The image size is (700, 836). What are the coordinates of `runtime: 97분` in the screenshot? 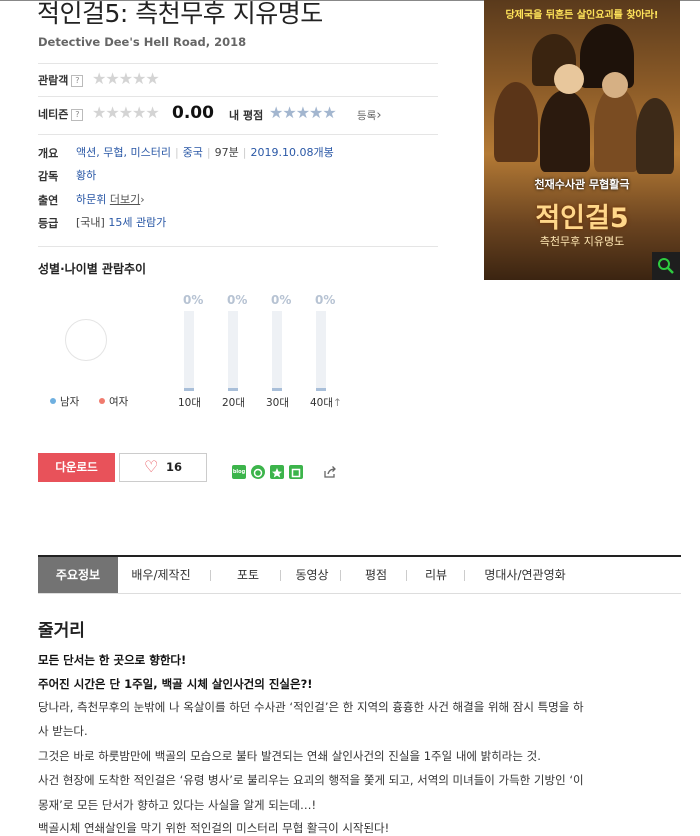 It's located at (226, 152).